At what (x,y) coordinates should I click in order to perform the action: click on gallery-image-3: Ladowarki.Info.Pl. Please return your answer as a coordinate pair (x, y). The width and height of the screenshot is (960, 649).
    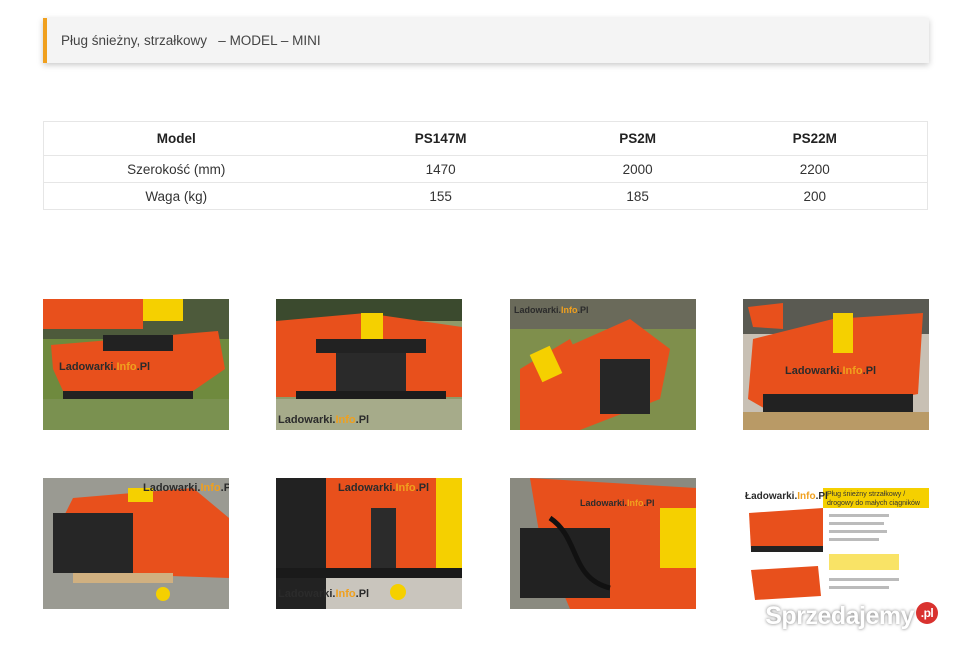
    Looking at the image, I should click on (603, 364).